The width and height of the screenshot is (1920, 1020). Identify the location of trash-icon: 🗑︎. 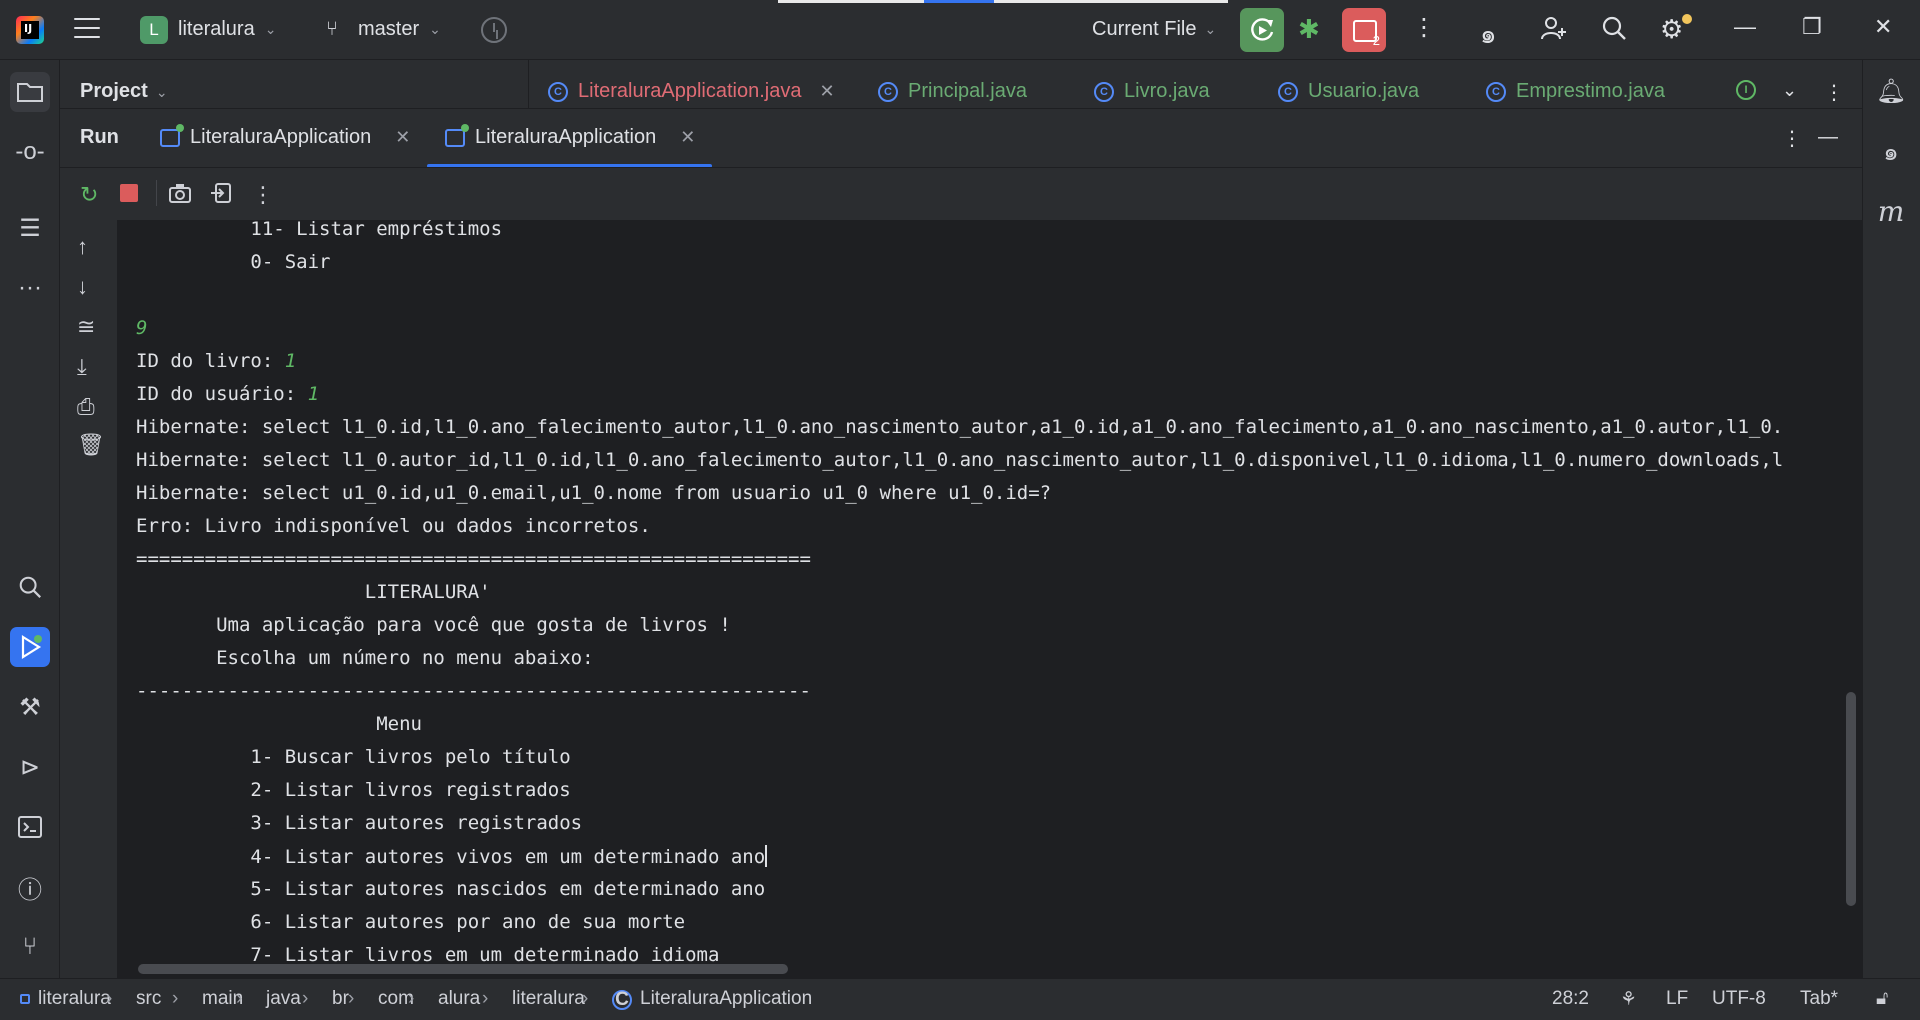
(91, 445).